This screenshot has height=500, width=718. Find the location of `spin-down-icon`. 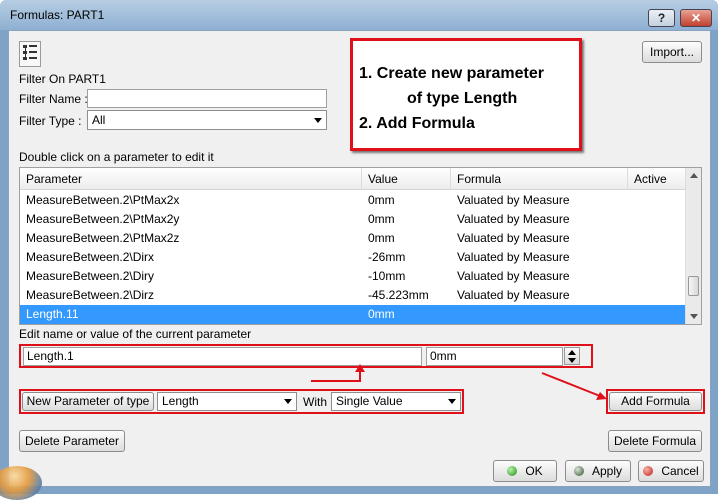

spin-down-icon is located at coordinates (572, 360).